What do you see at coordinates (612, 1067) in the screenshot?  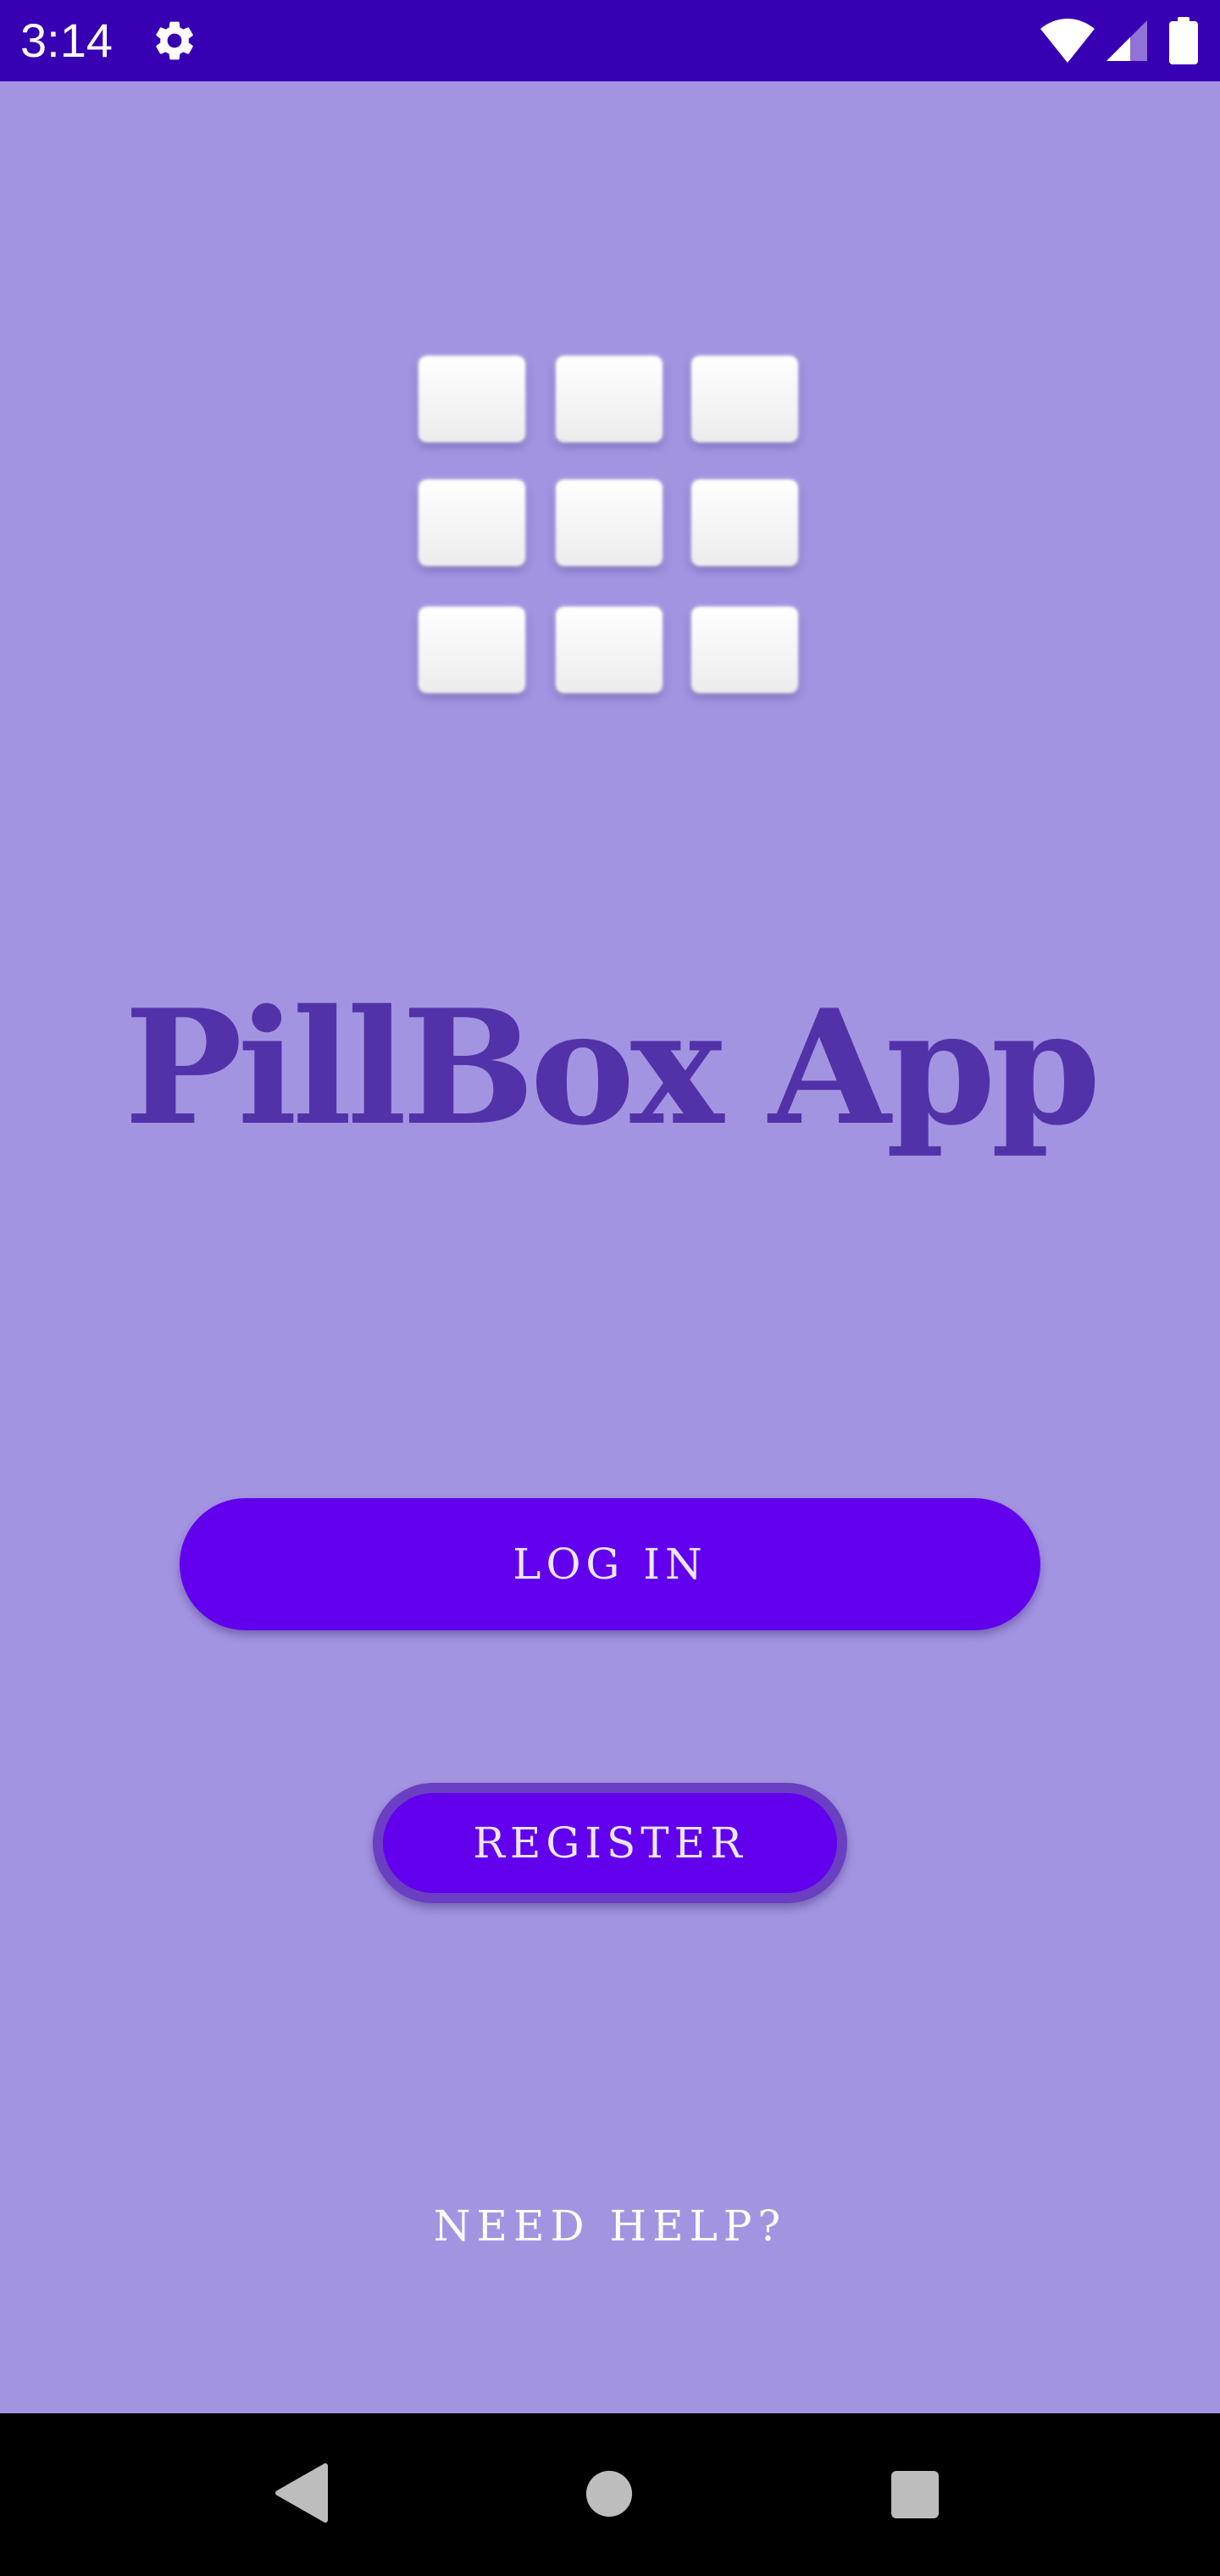 I see `app-title: PillBox App` at bounding box center [612, 1067].